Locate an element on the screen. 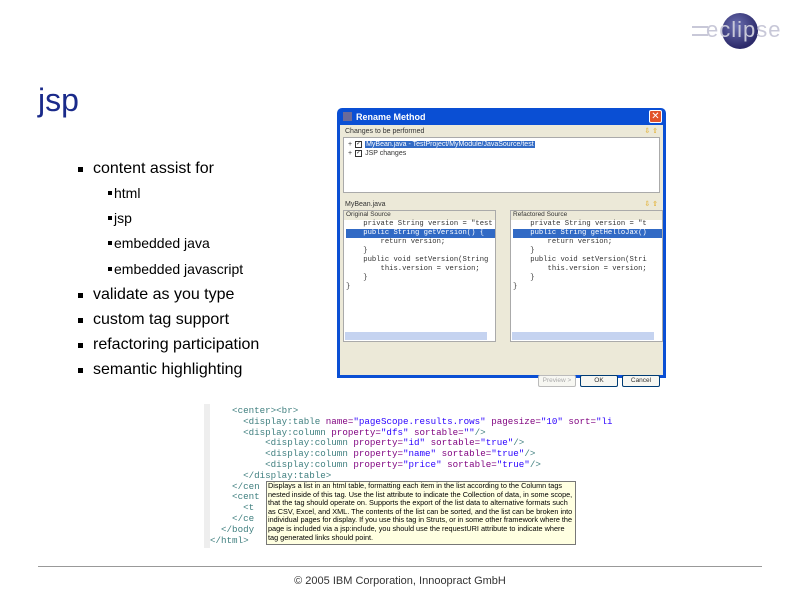 The width and height of the screenshot is (800, 600). code-line: </display:table> is located at coordinates (411, 475).